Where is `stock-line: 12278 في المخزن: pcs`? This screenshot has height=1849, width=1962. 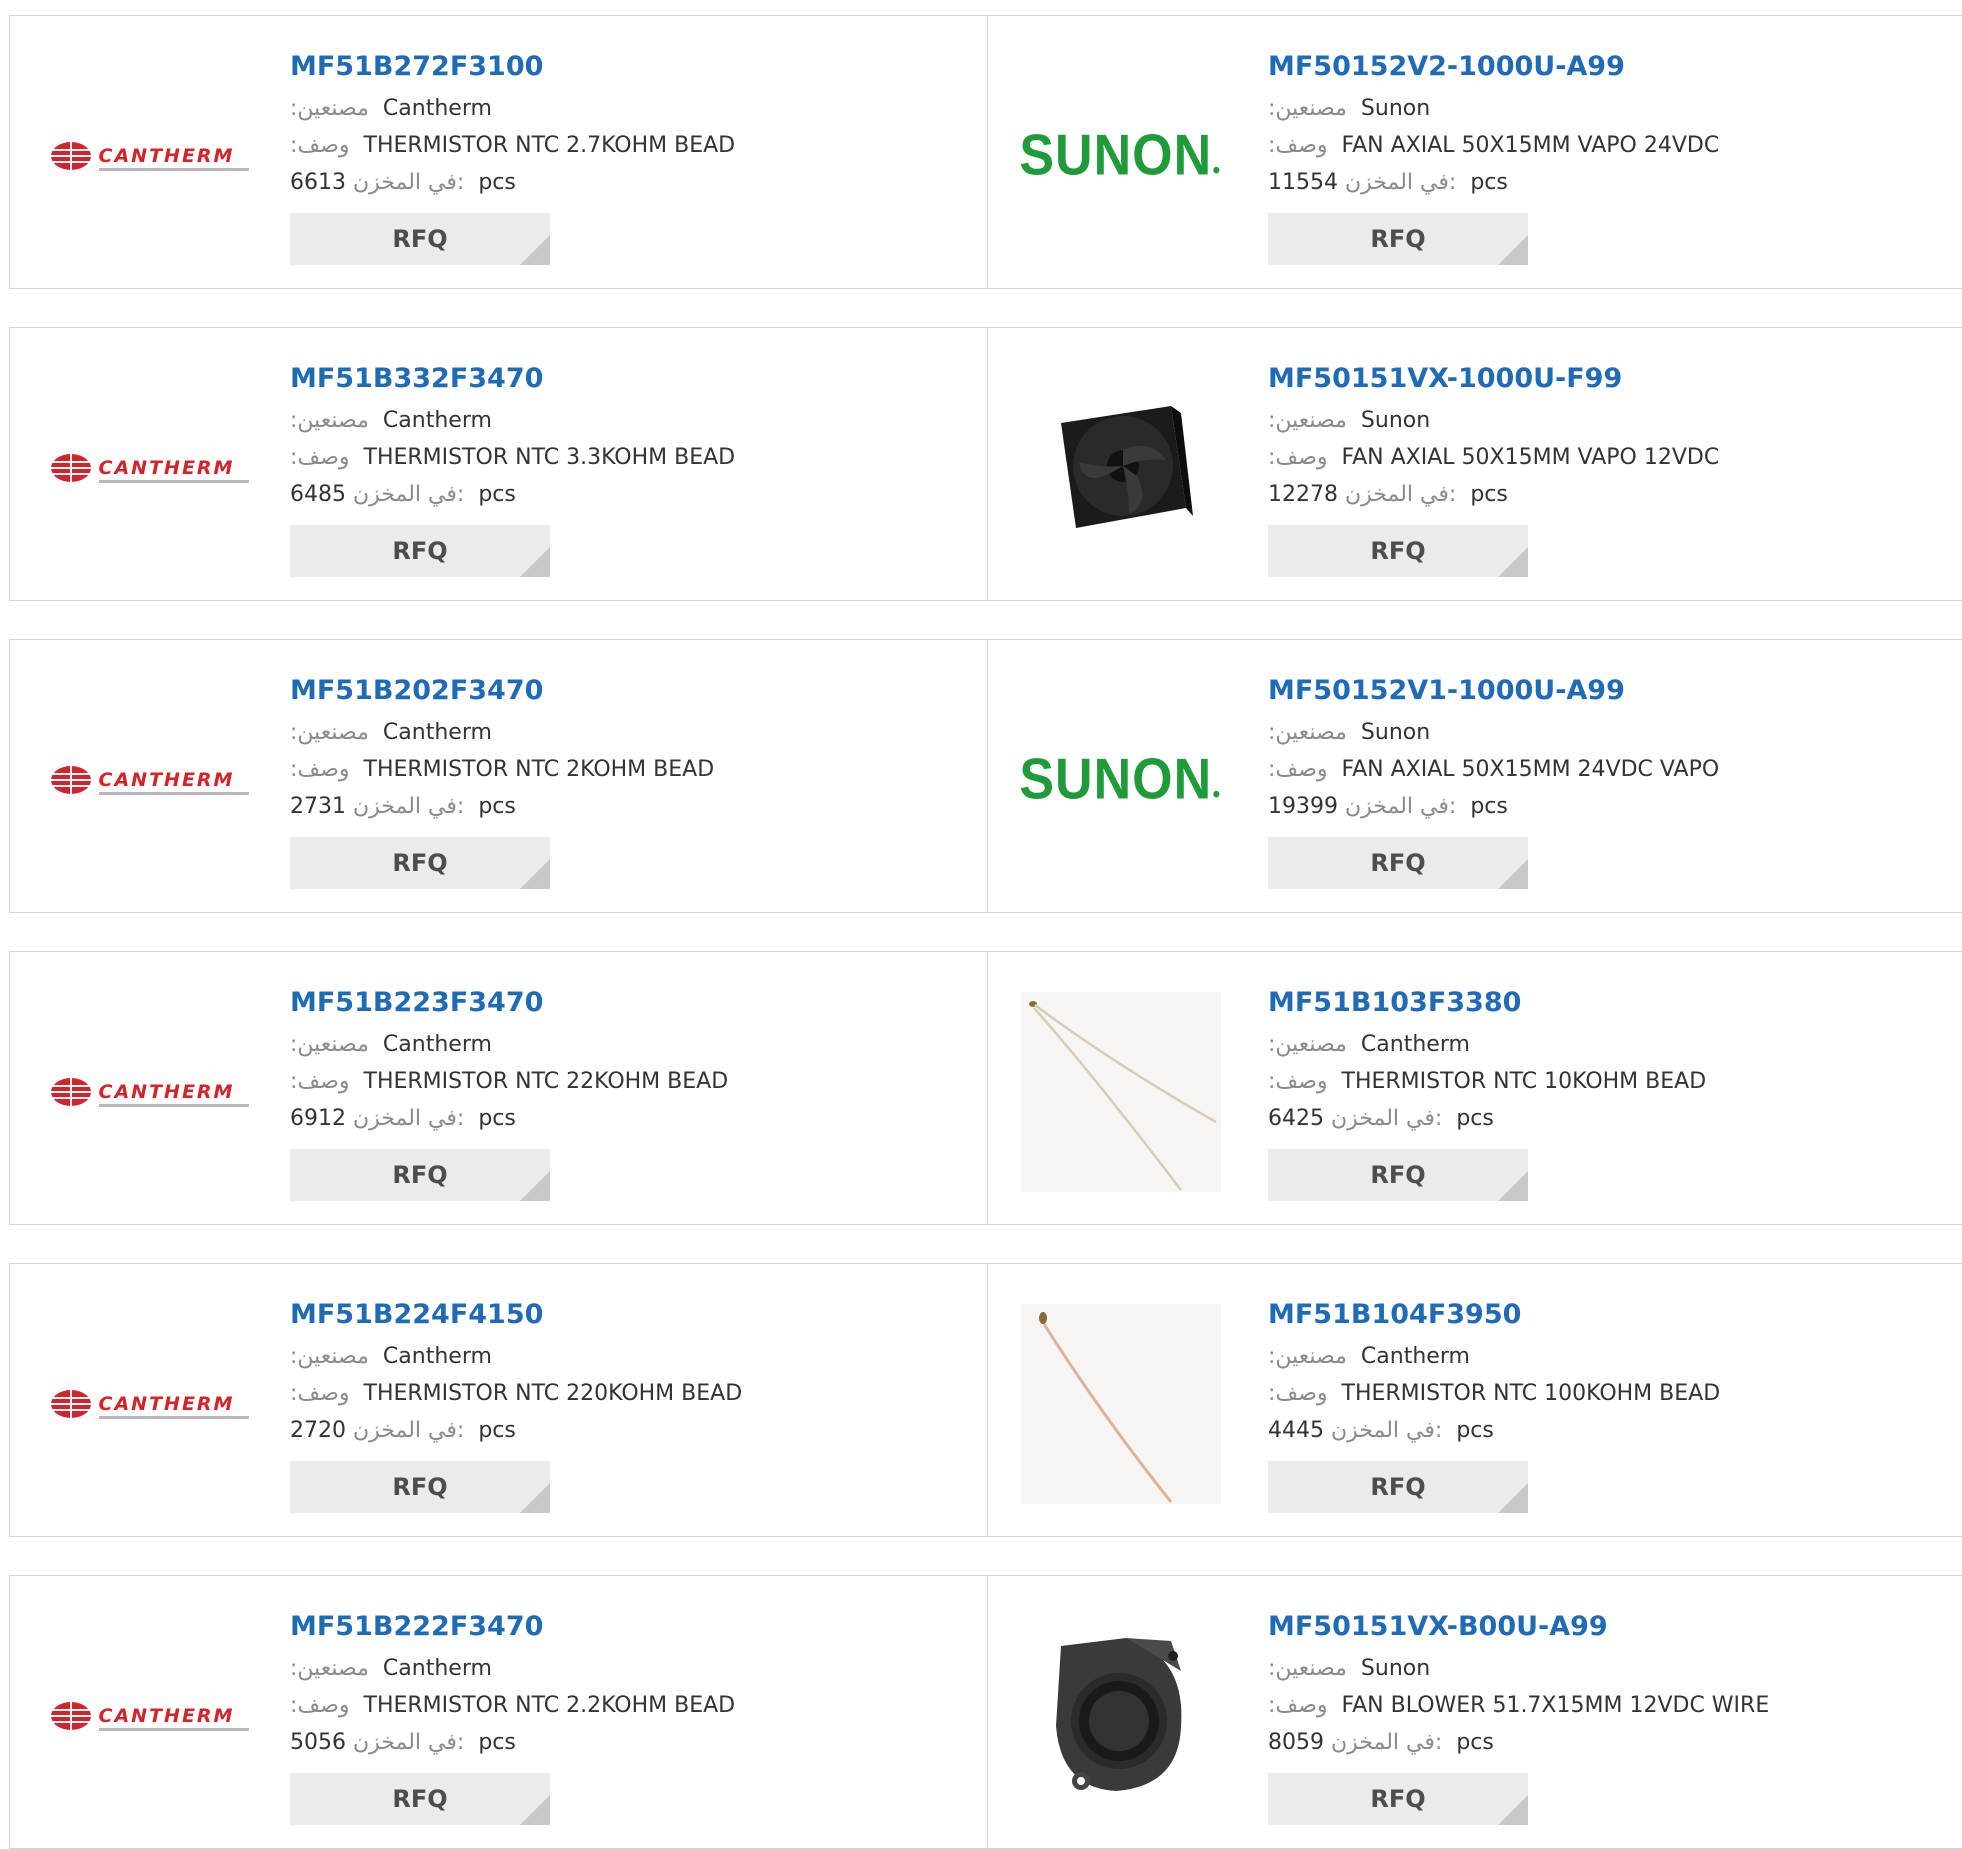 stock-line: 12278 في المخزن: pcs is located at coordinates (1493, 494).